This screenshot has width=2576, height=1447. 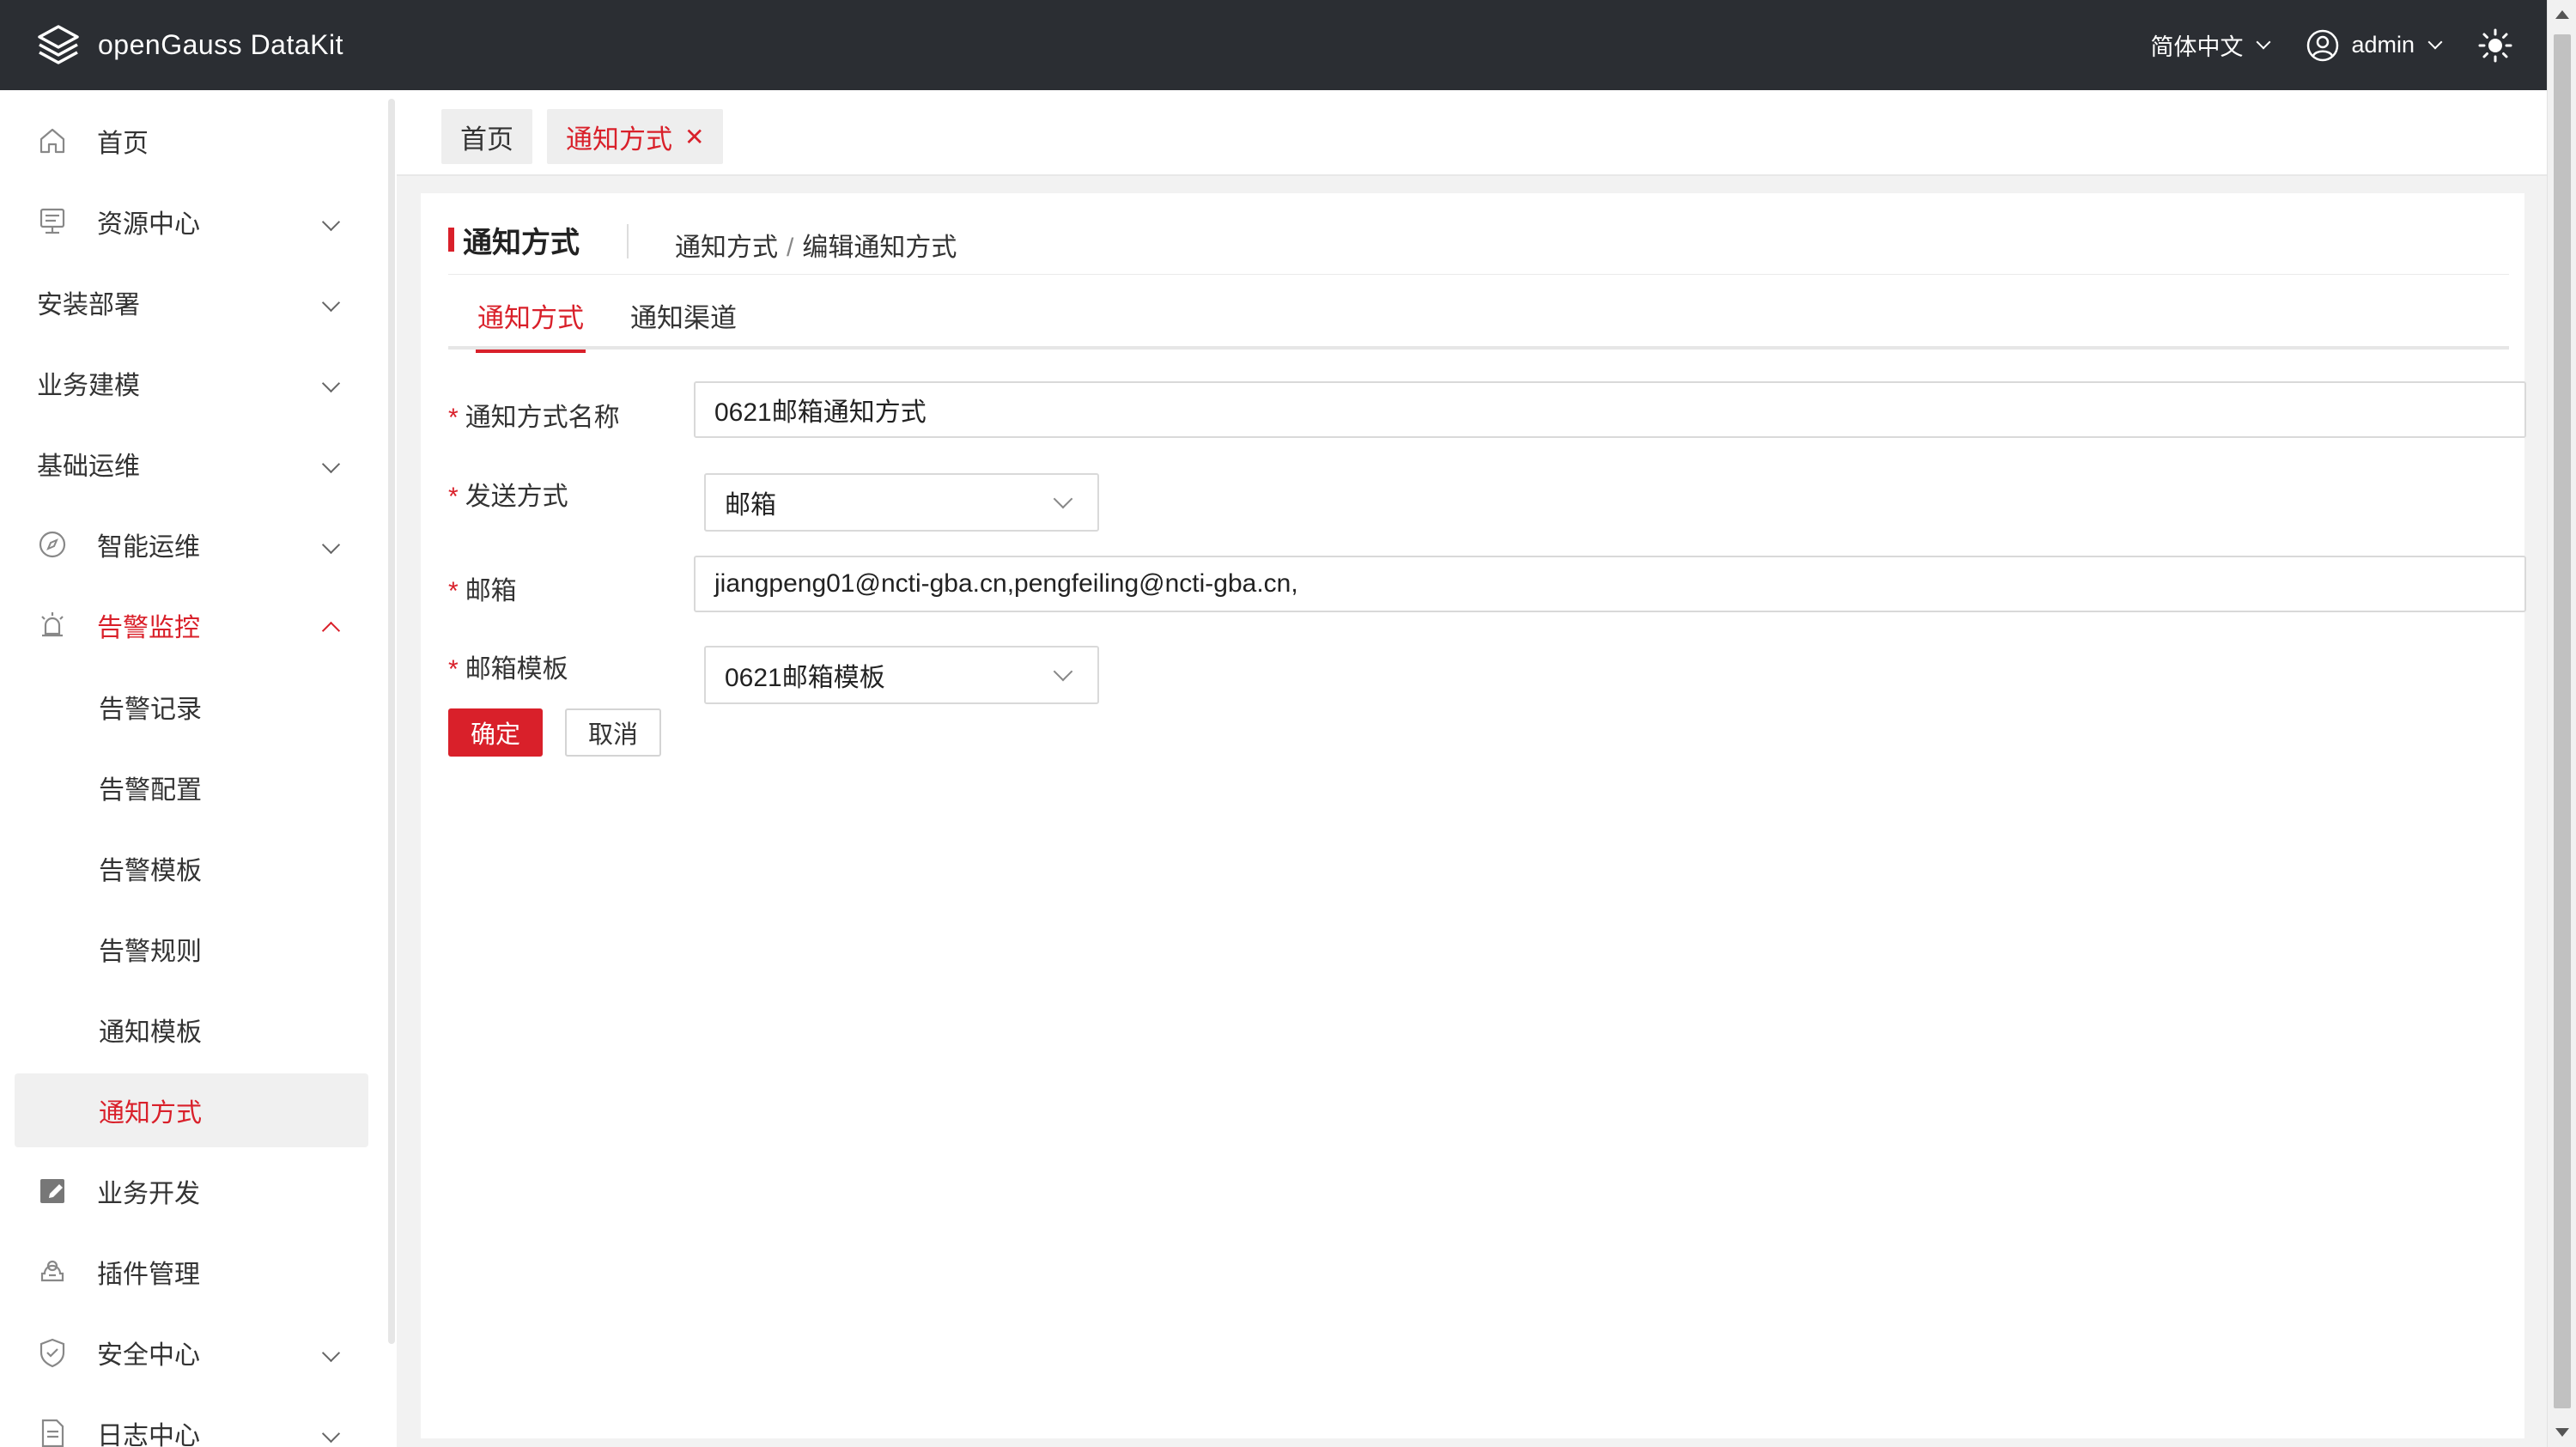 I want to click on send-method-select: 邮箱, so click(x=902, y=502).